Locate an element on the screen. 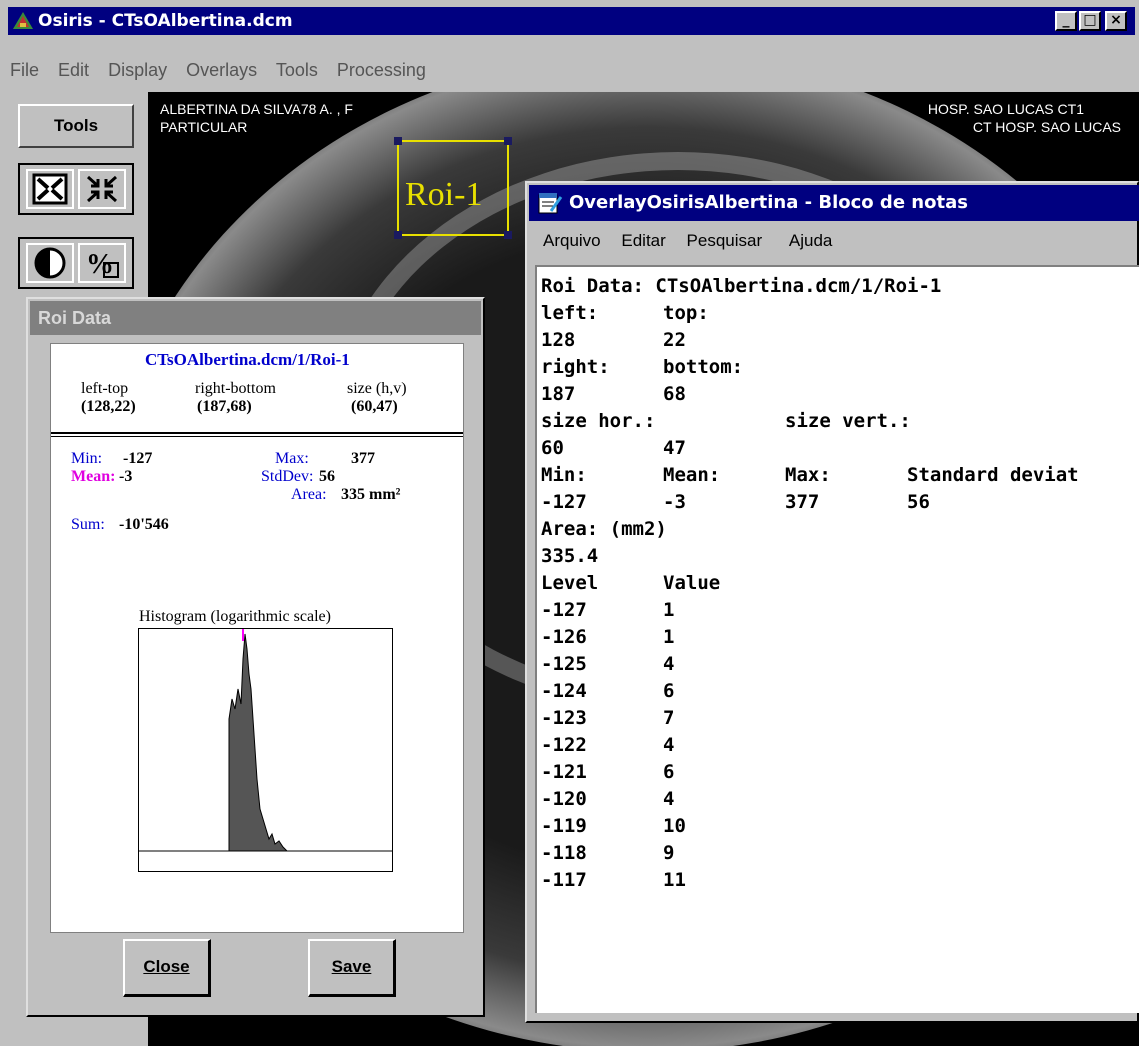  np-value-cell: 7 is located at coordinates (669, 718).